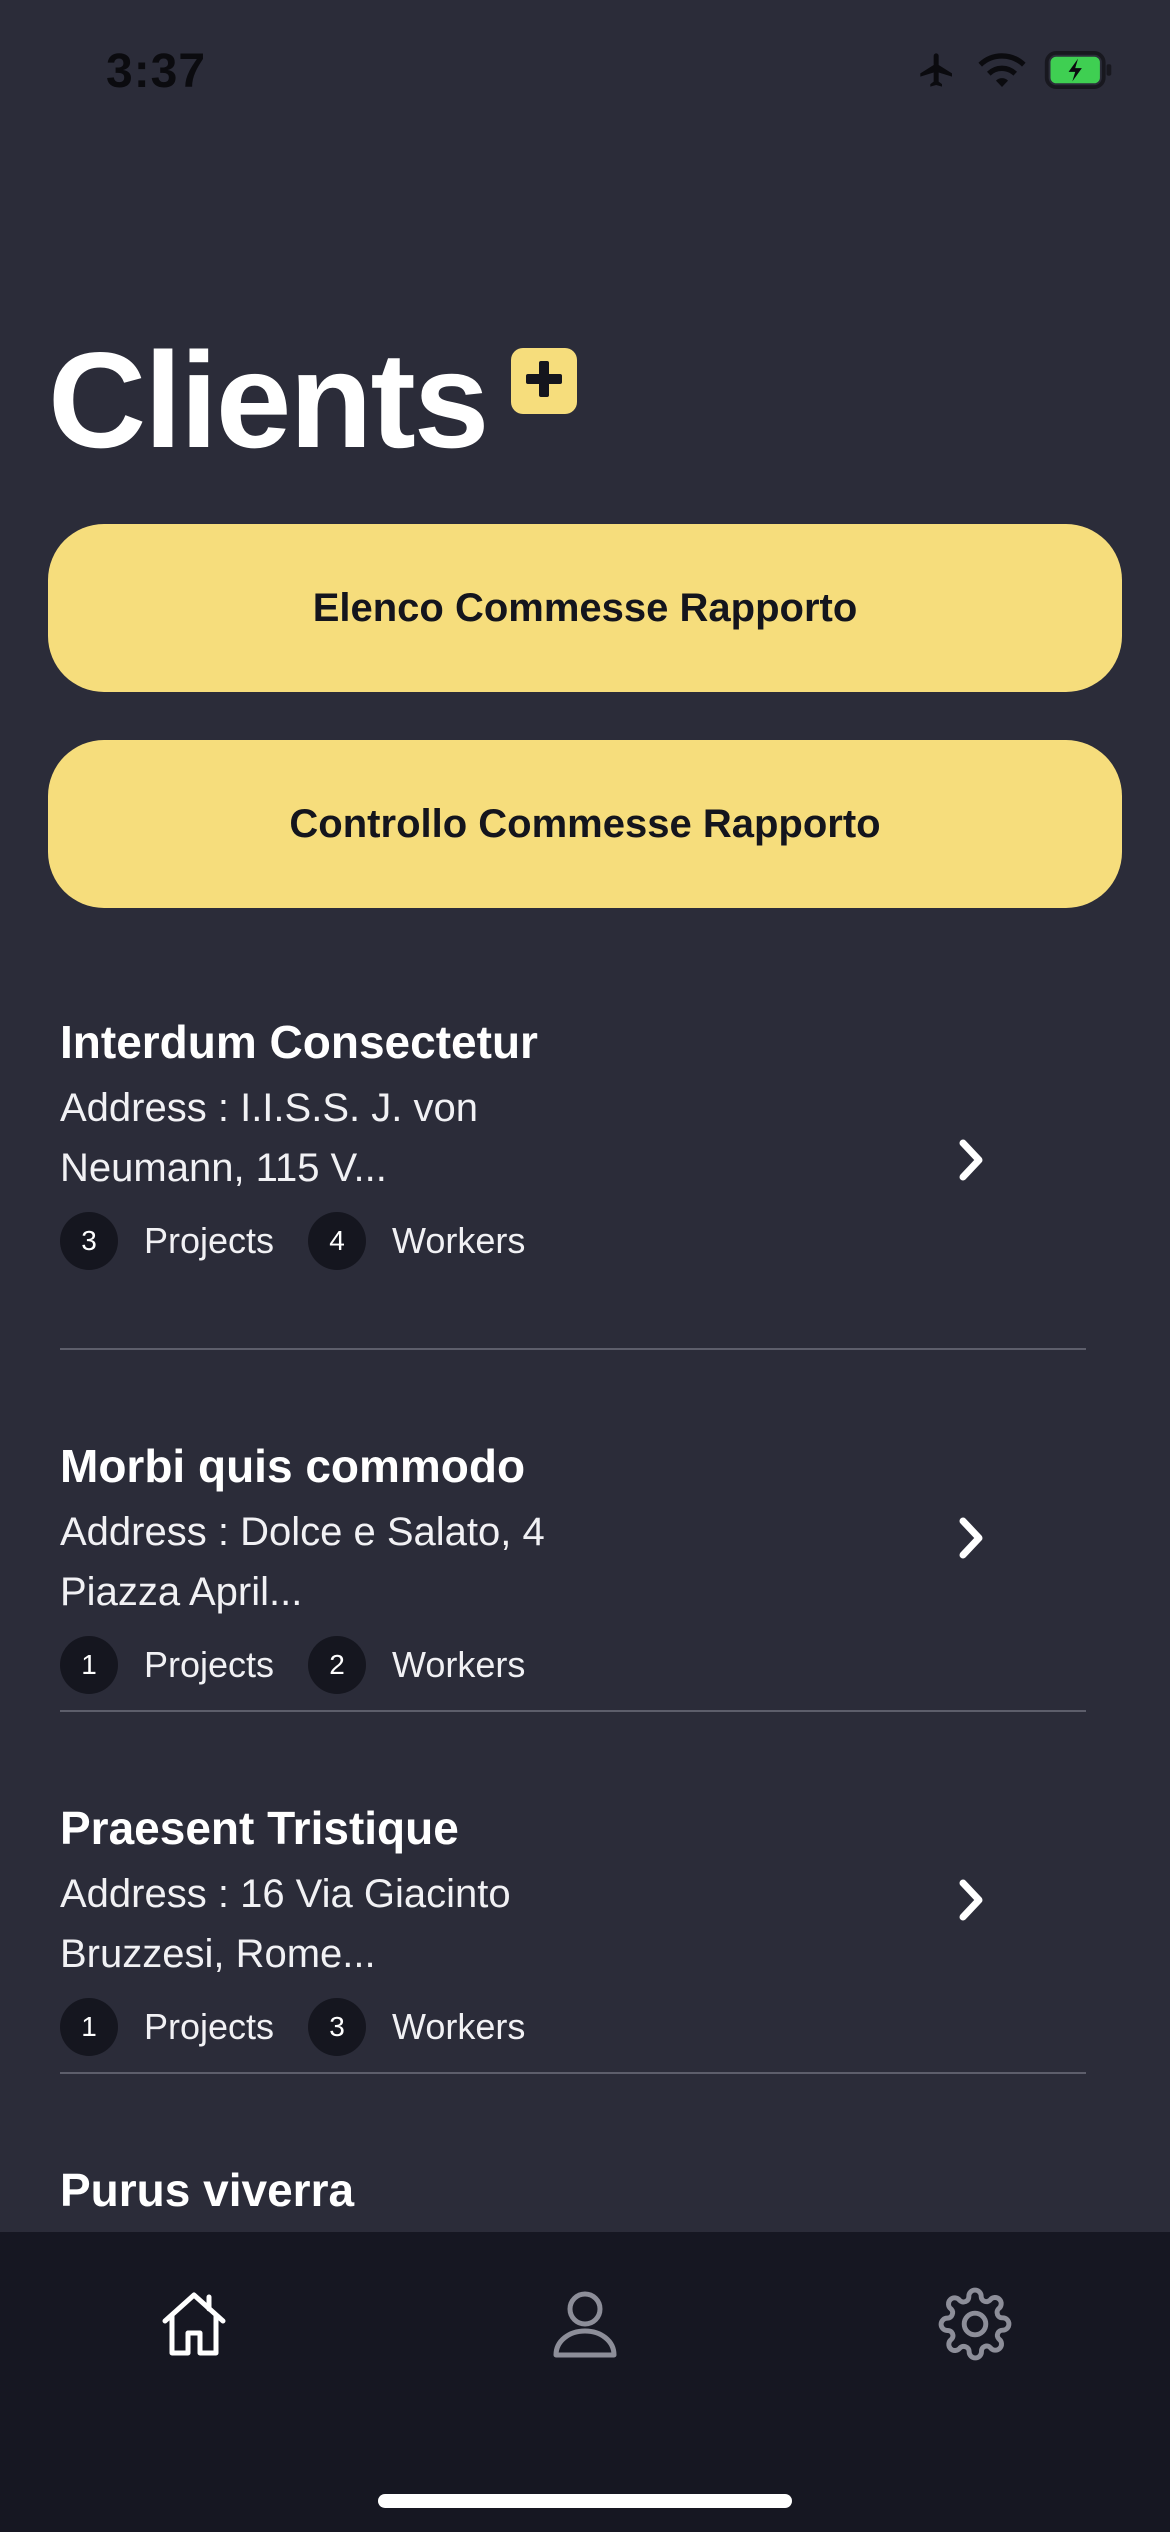  Describe the element at coordinates (293, 1466) in the screenshot. I see `client-name: Morbi quis commodo` at that location.